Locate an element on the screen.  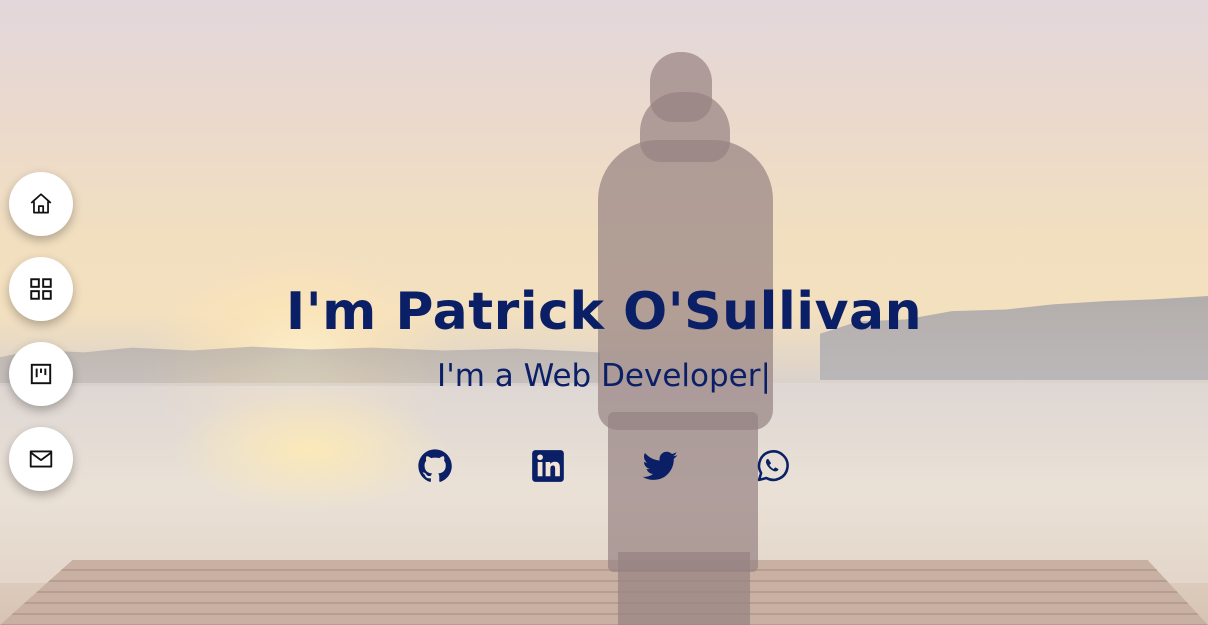
github-icon is located at coordinates (435, 465).